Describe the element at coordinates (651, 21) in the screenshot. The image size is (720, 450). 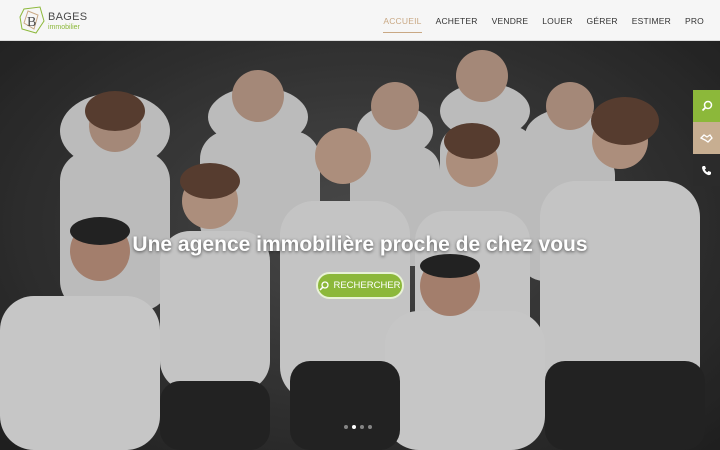
I see `nav-estimer: ESTIMER` at that location.